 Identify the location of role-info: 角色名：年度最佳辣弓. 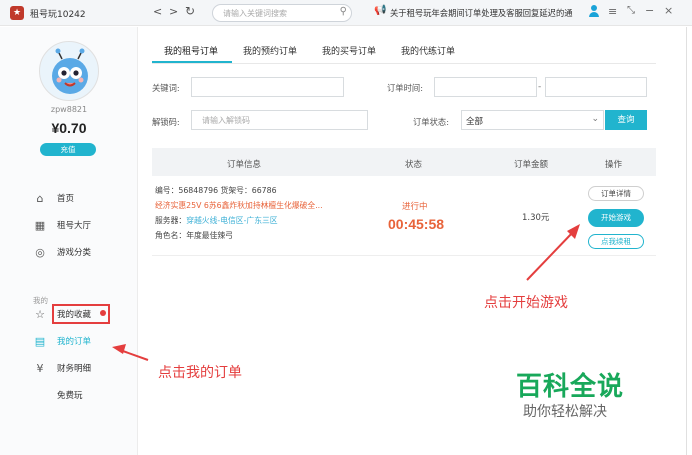
(194, 235).